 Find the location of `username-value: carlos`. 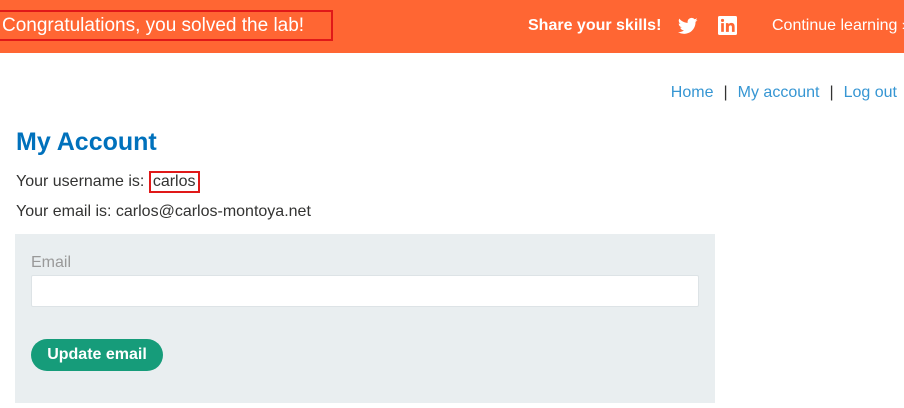

username-value: carlos is located at coordinates (174, 182).